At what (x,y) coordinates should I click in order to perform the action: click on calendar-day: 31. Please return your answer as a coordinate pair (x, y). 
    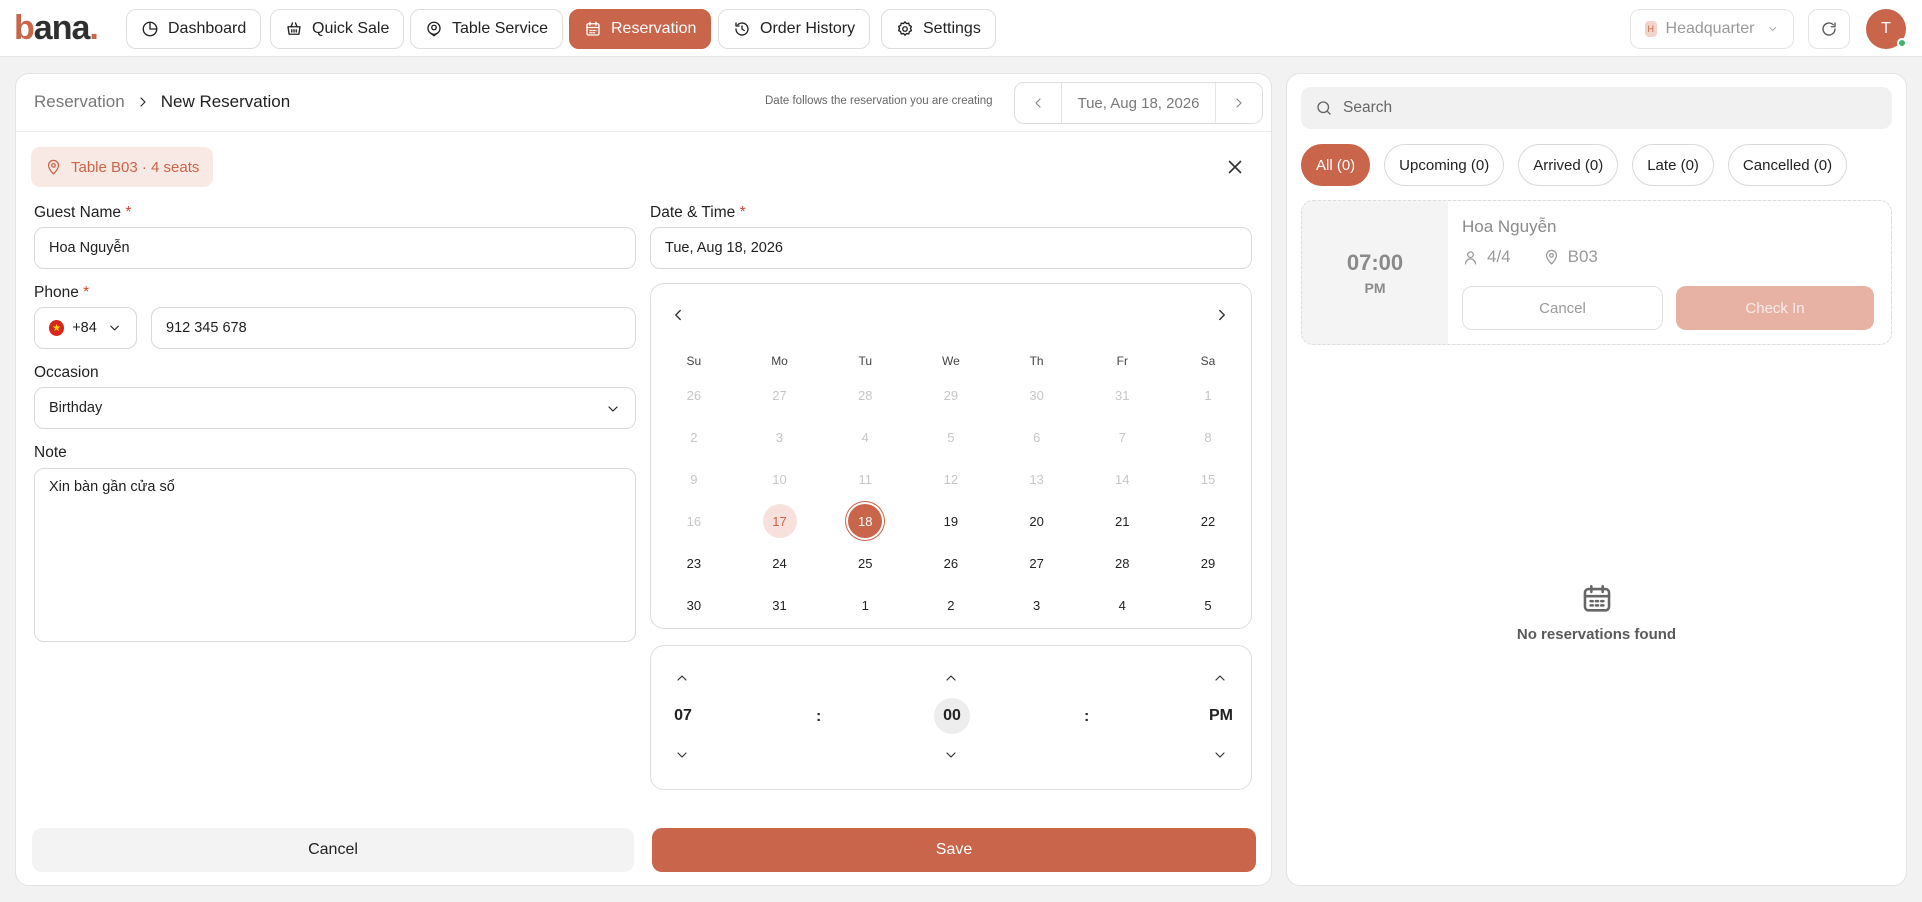
    Looking at the image, I should click on (780, 605).